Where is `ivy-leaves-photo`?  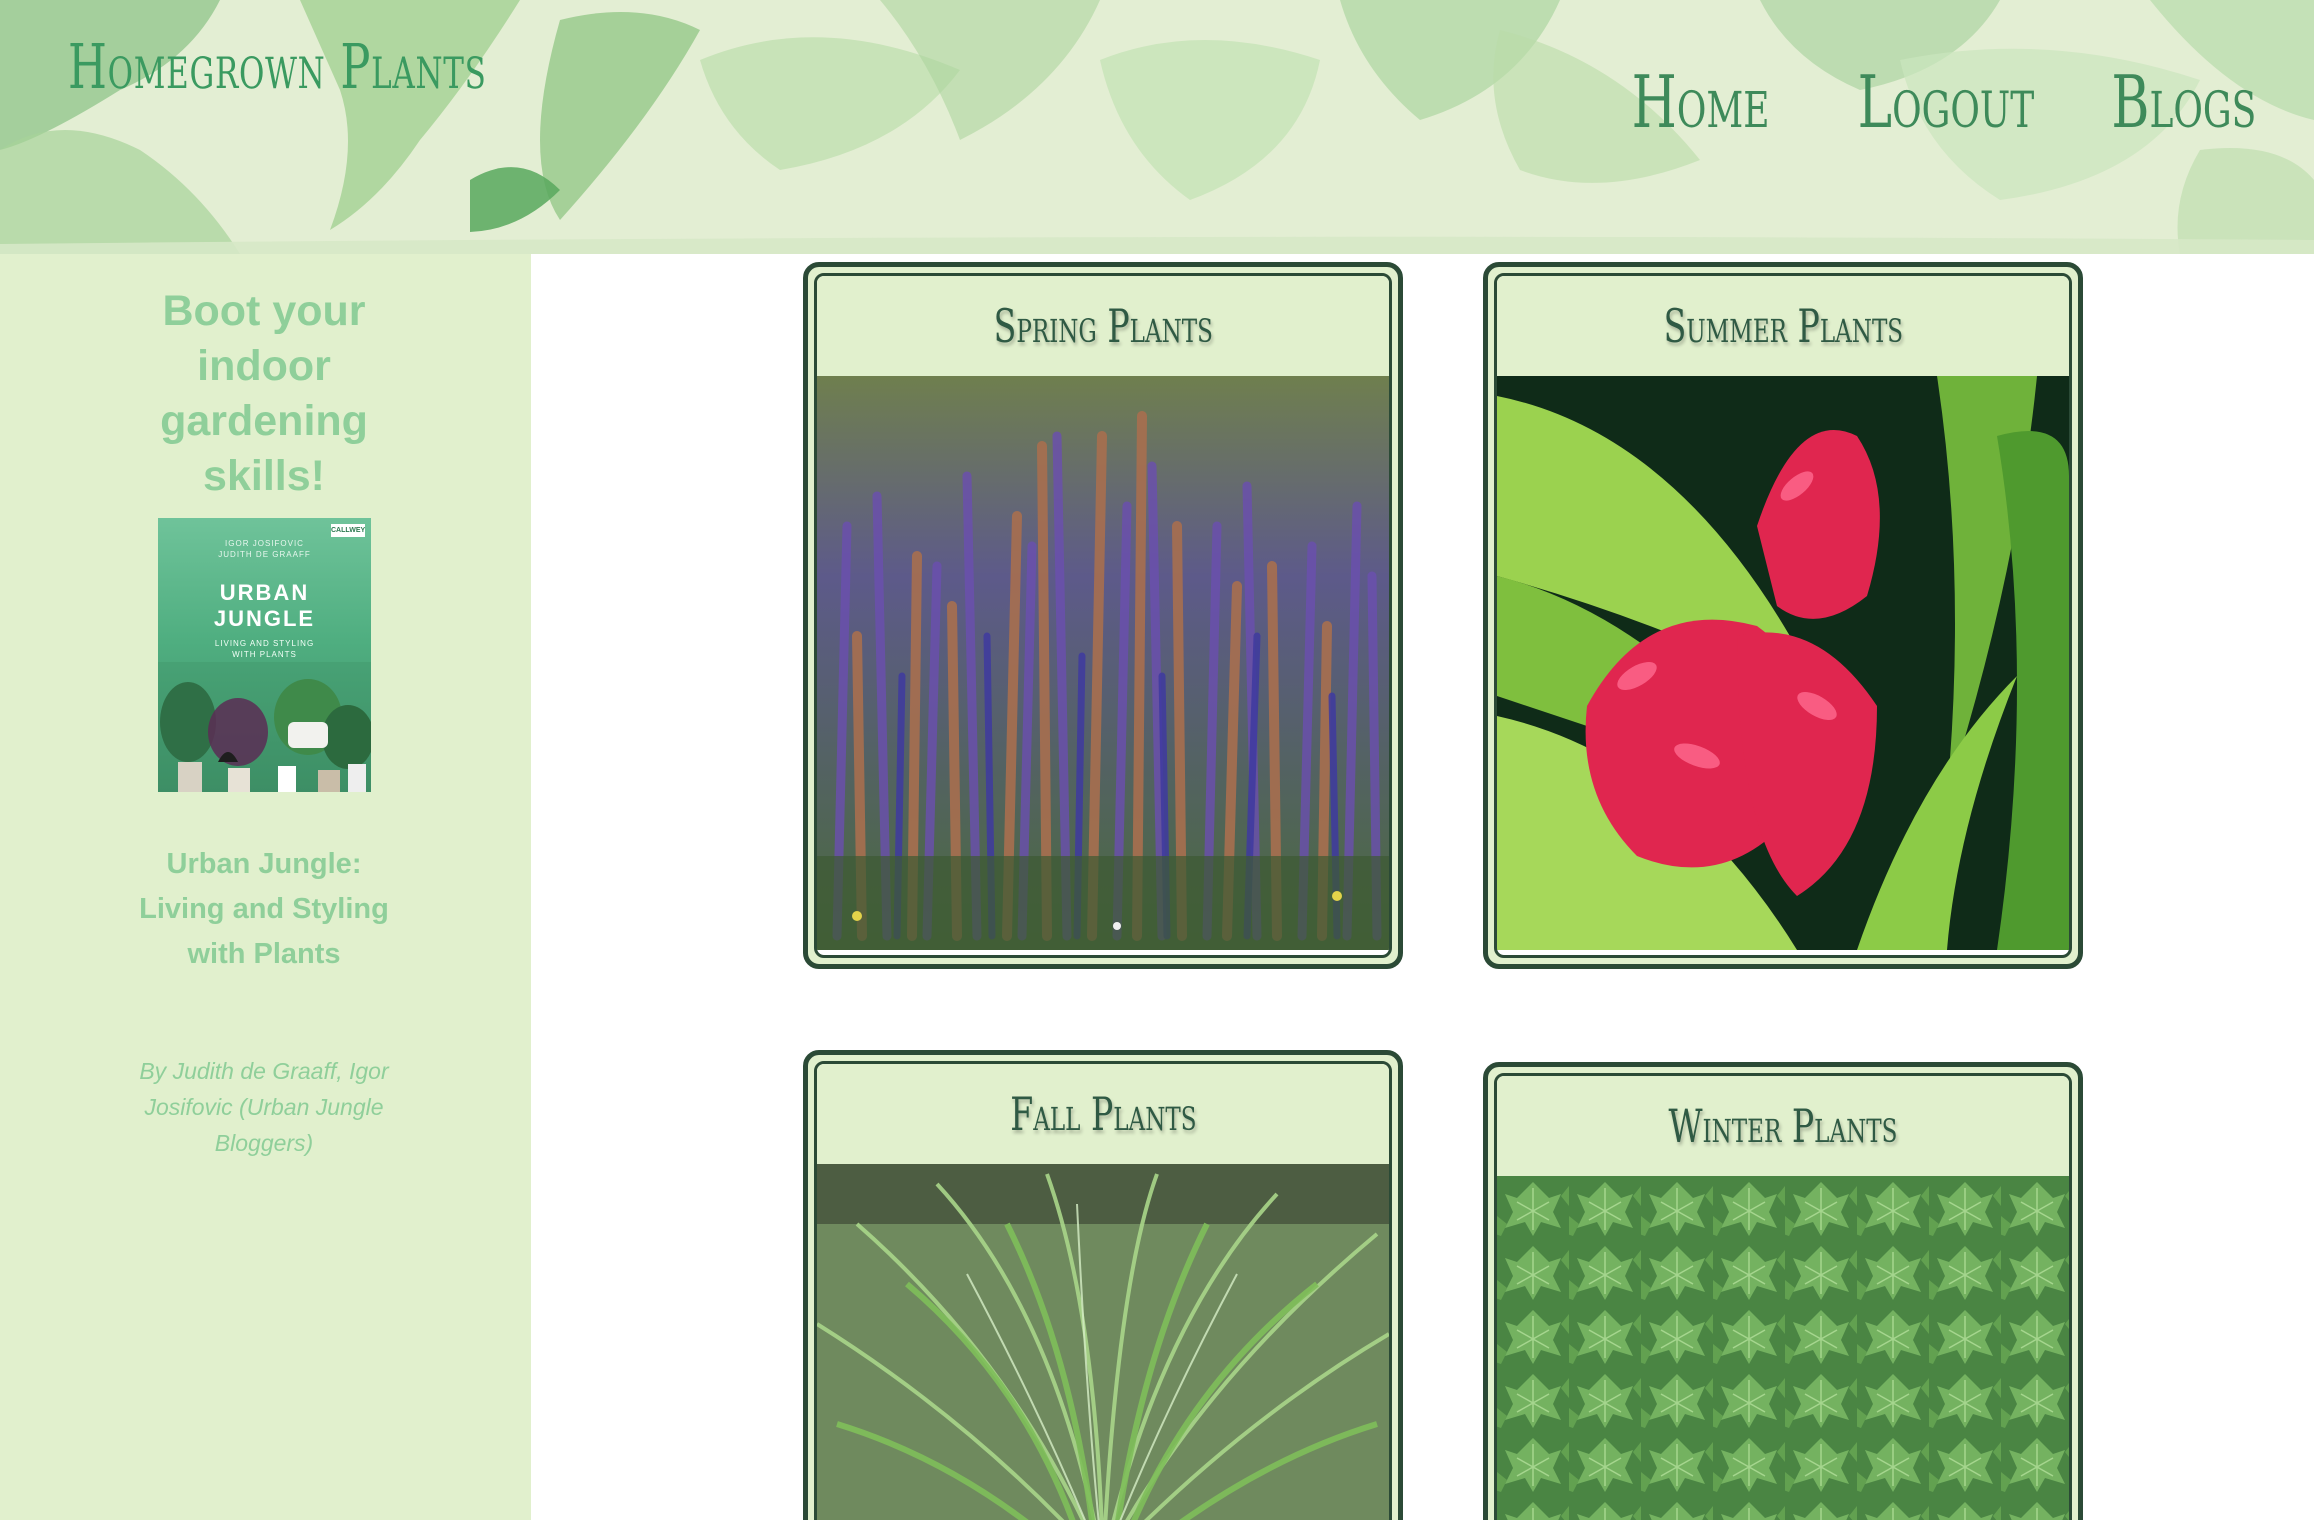
ivy-leaves-photo is located at coordinates (1783, 1348).